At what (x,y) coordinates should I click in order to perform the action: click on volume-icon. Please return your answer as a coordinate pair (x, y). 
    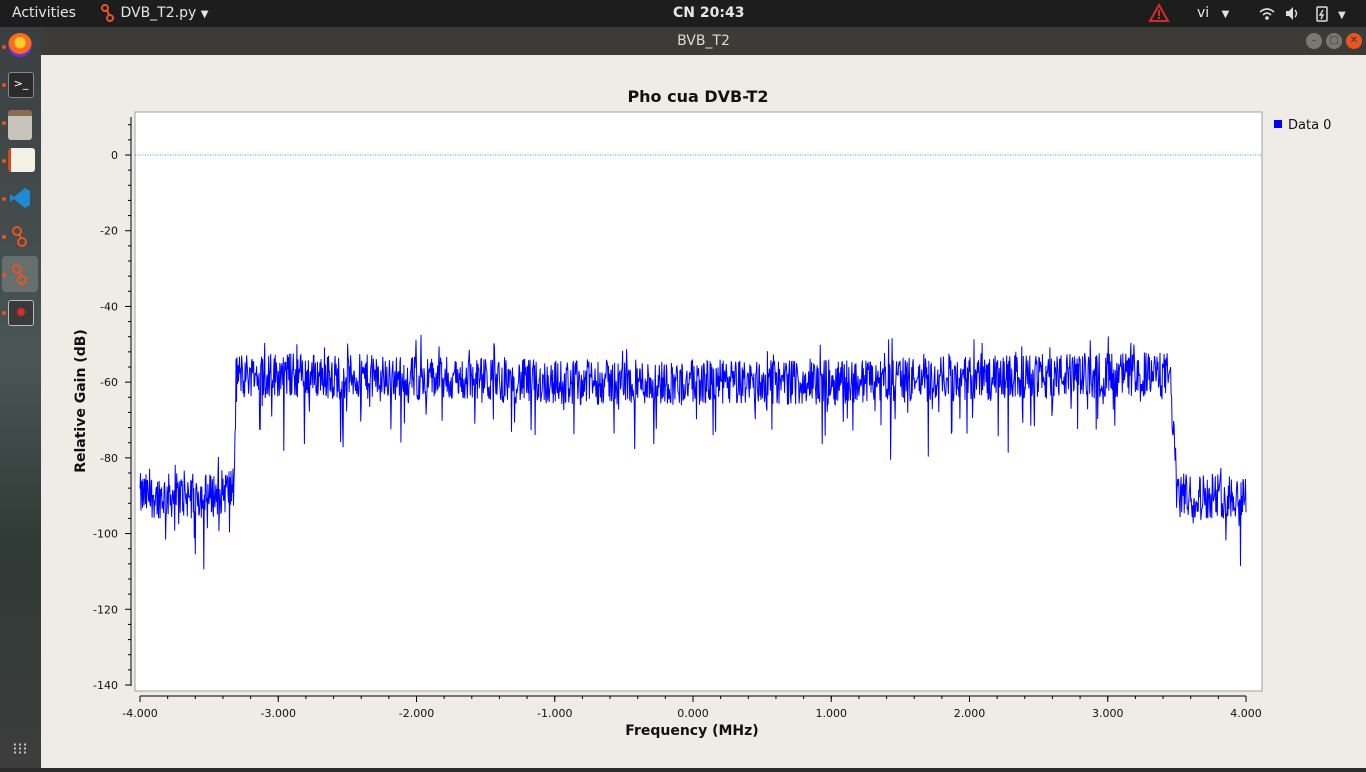
    Looking at the image, I should click on (1292, 13).